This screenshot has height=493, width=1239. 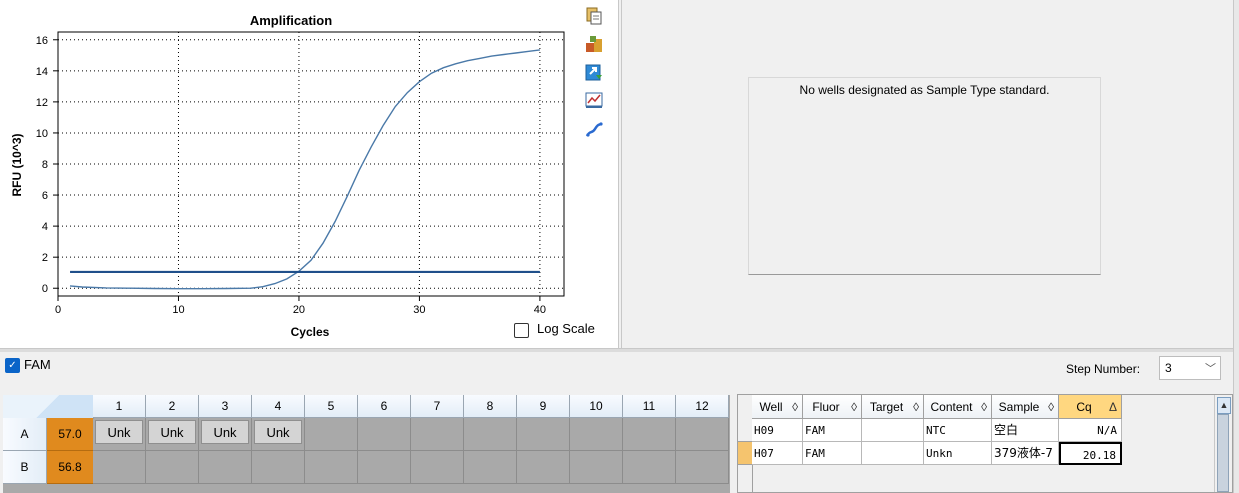 What do you see at coordinates (958, 430) in the screenshot?
I see `cell-content: NTC` at bounding box center [958, 430].